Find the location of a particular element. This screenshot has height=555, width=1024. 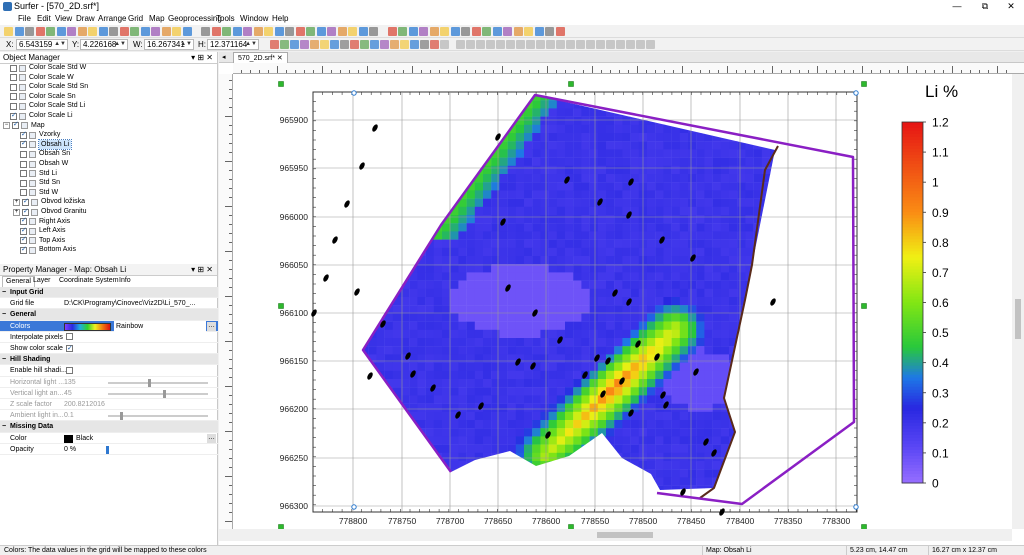

height-field: 12.371164 ▲▼ is located at coordinates (233, 44).